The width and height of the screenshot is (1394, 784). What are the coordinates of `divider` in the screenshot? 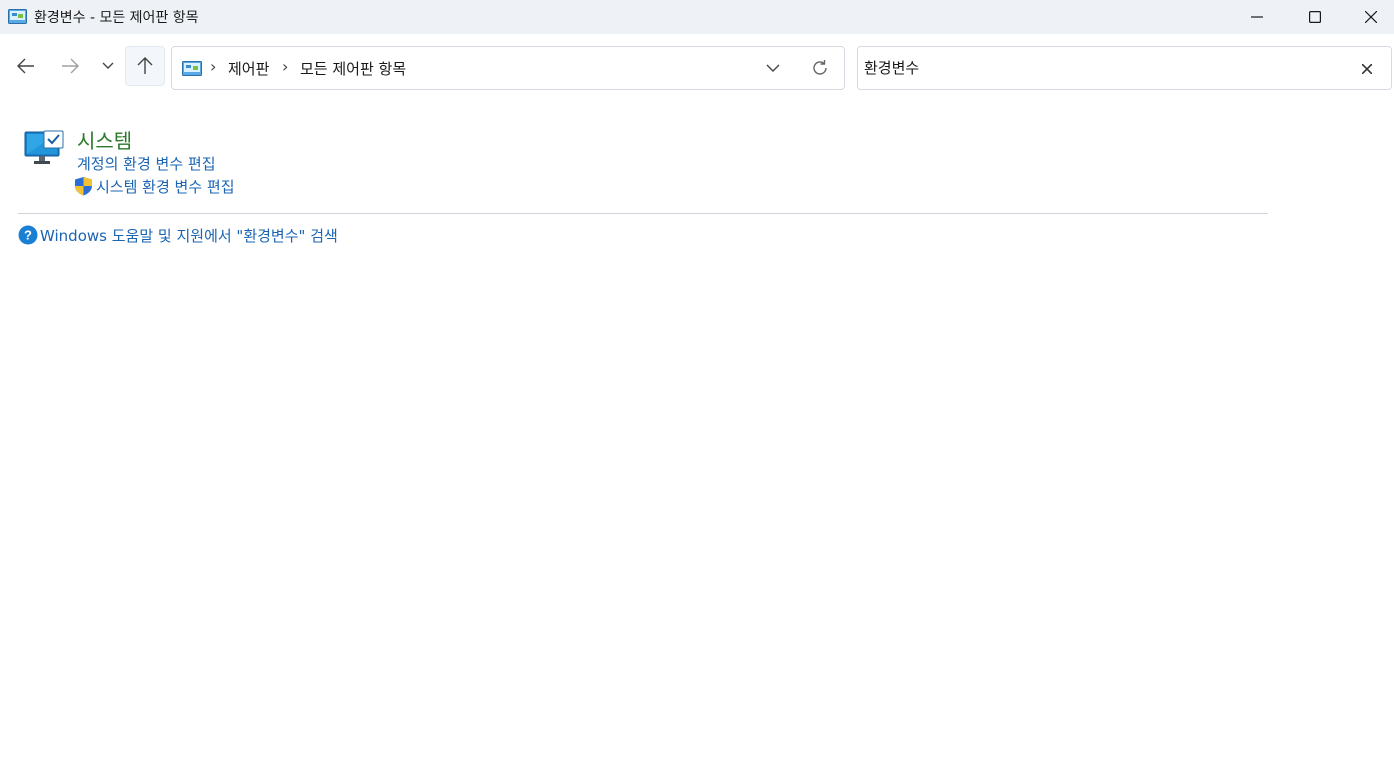 It's located at (643, 213).